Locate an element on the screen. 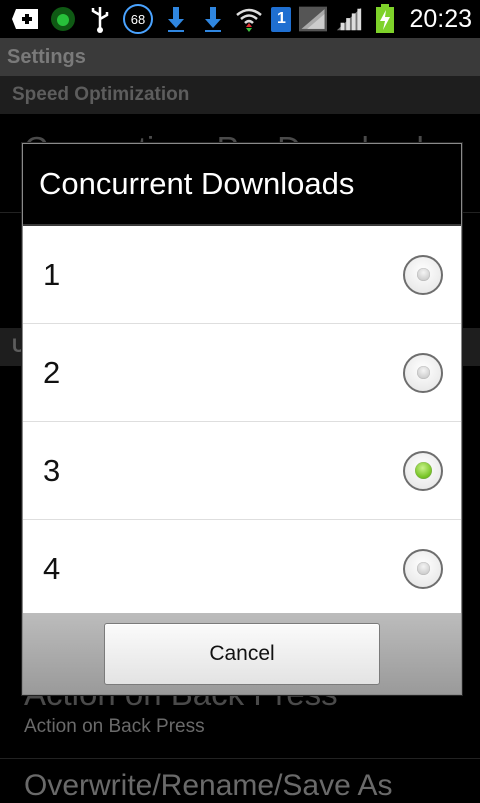 This screenshot has width=480, height=803. option-label: 2 is located at coordinates (52, 372).